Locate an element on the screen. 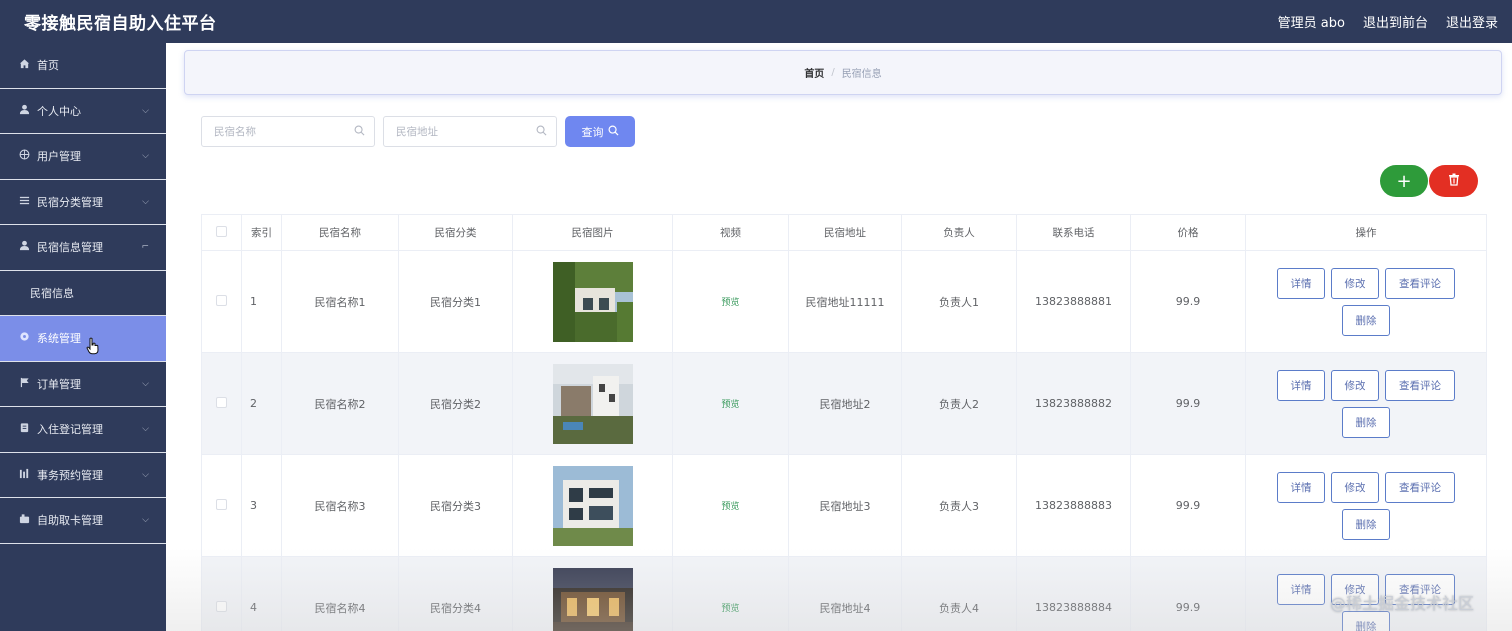 The height and width of the screenshot is (631, 1512). header-actions: 管理员 abo 退出到前台 退出登录 is located at coordinates (1388, 21).